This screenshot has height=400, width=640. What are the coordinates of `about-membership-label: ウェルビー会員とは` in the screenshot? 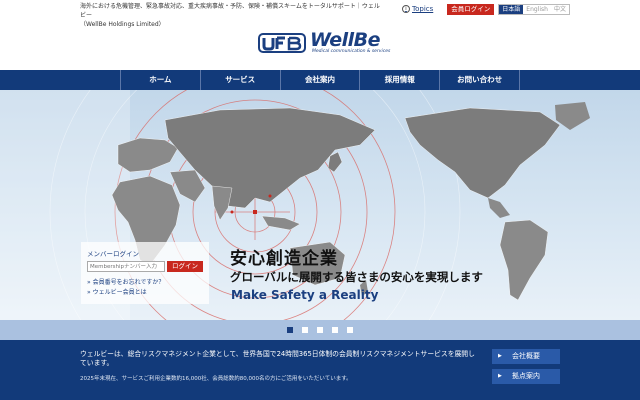 It's located at (119, 292).